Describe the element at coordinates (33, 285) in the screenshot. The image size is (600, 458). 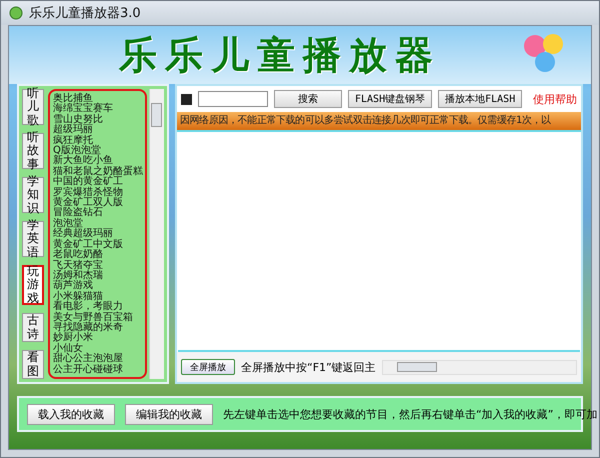
I see `category-tab: 玩游戏` at that location.